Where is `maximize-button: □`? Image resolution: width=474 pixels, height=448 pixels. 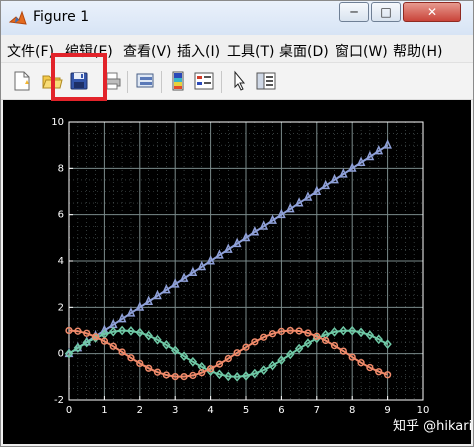
maximize-button: □ is located at coordinates (386, 12).